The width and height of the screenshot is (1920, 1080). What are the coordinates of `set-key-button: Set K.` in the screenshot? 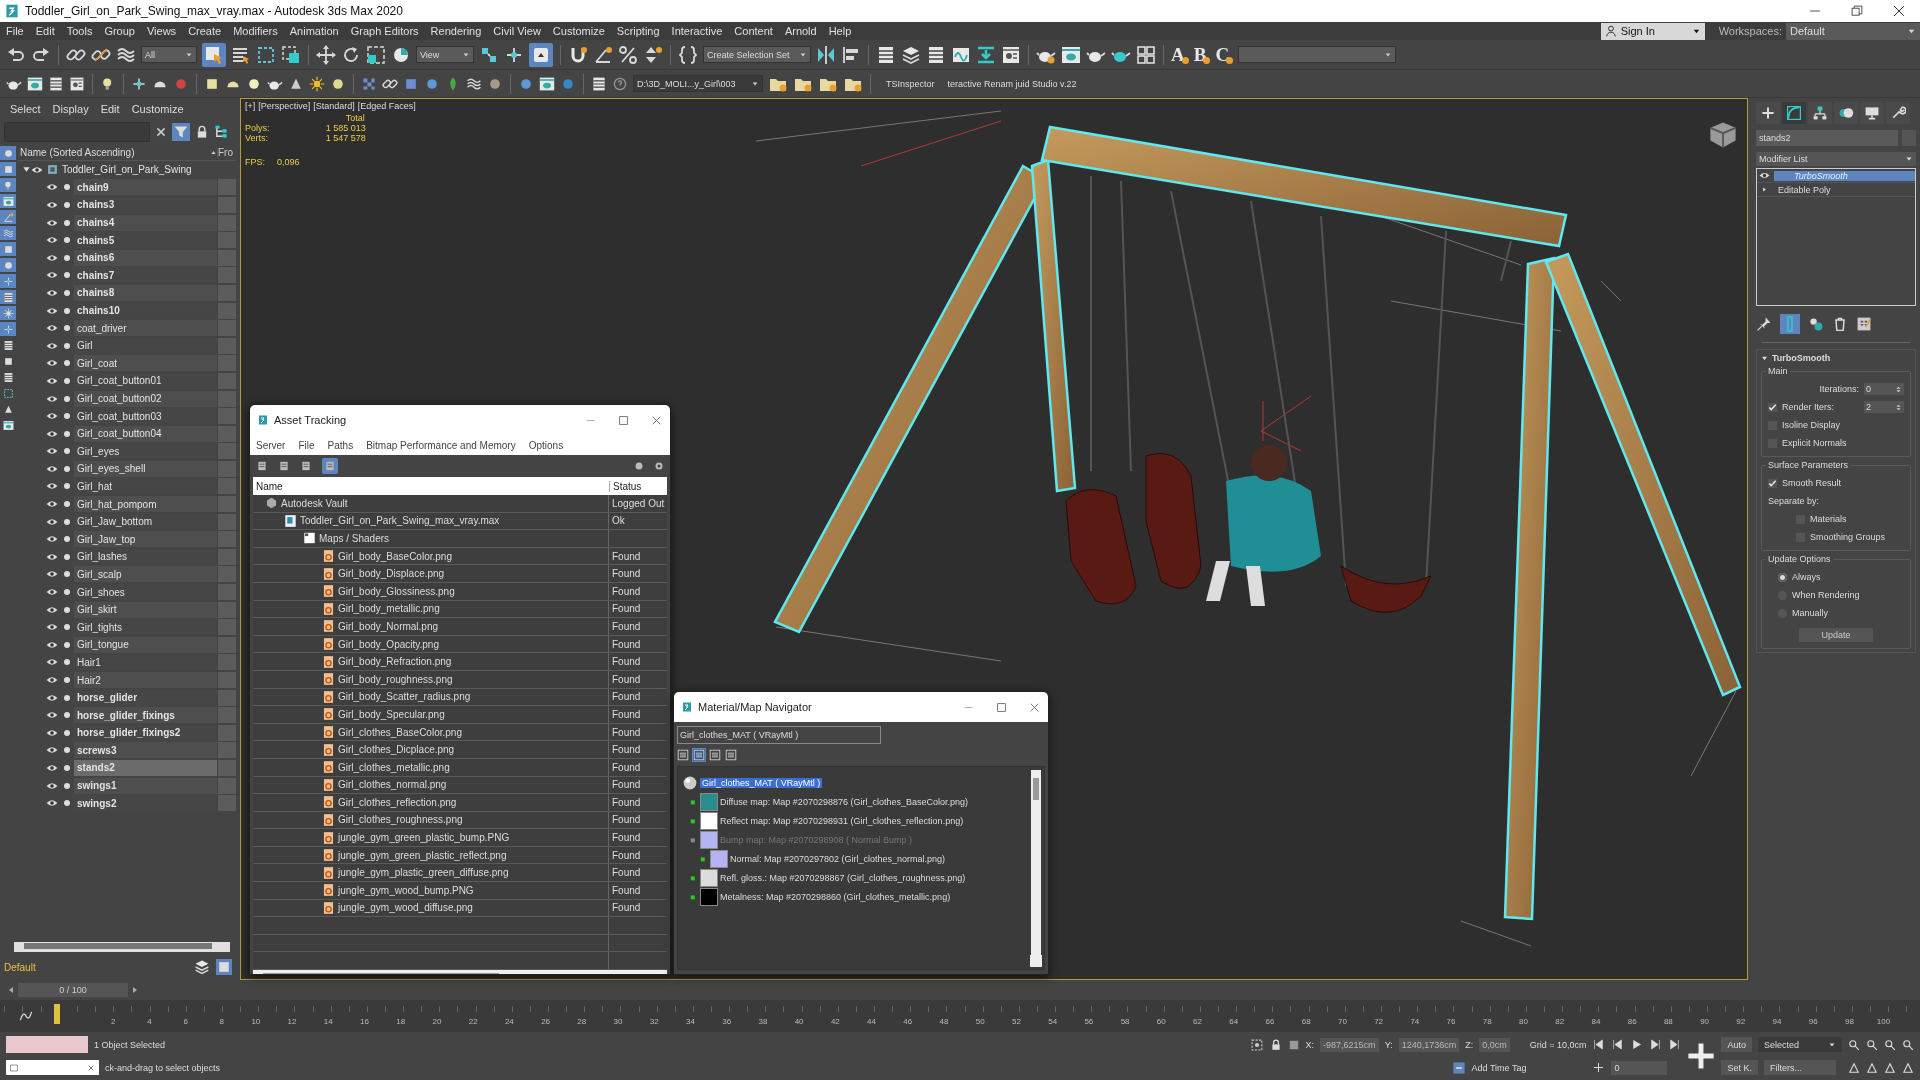 It's located at (1739, 1067).